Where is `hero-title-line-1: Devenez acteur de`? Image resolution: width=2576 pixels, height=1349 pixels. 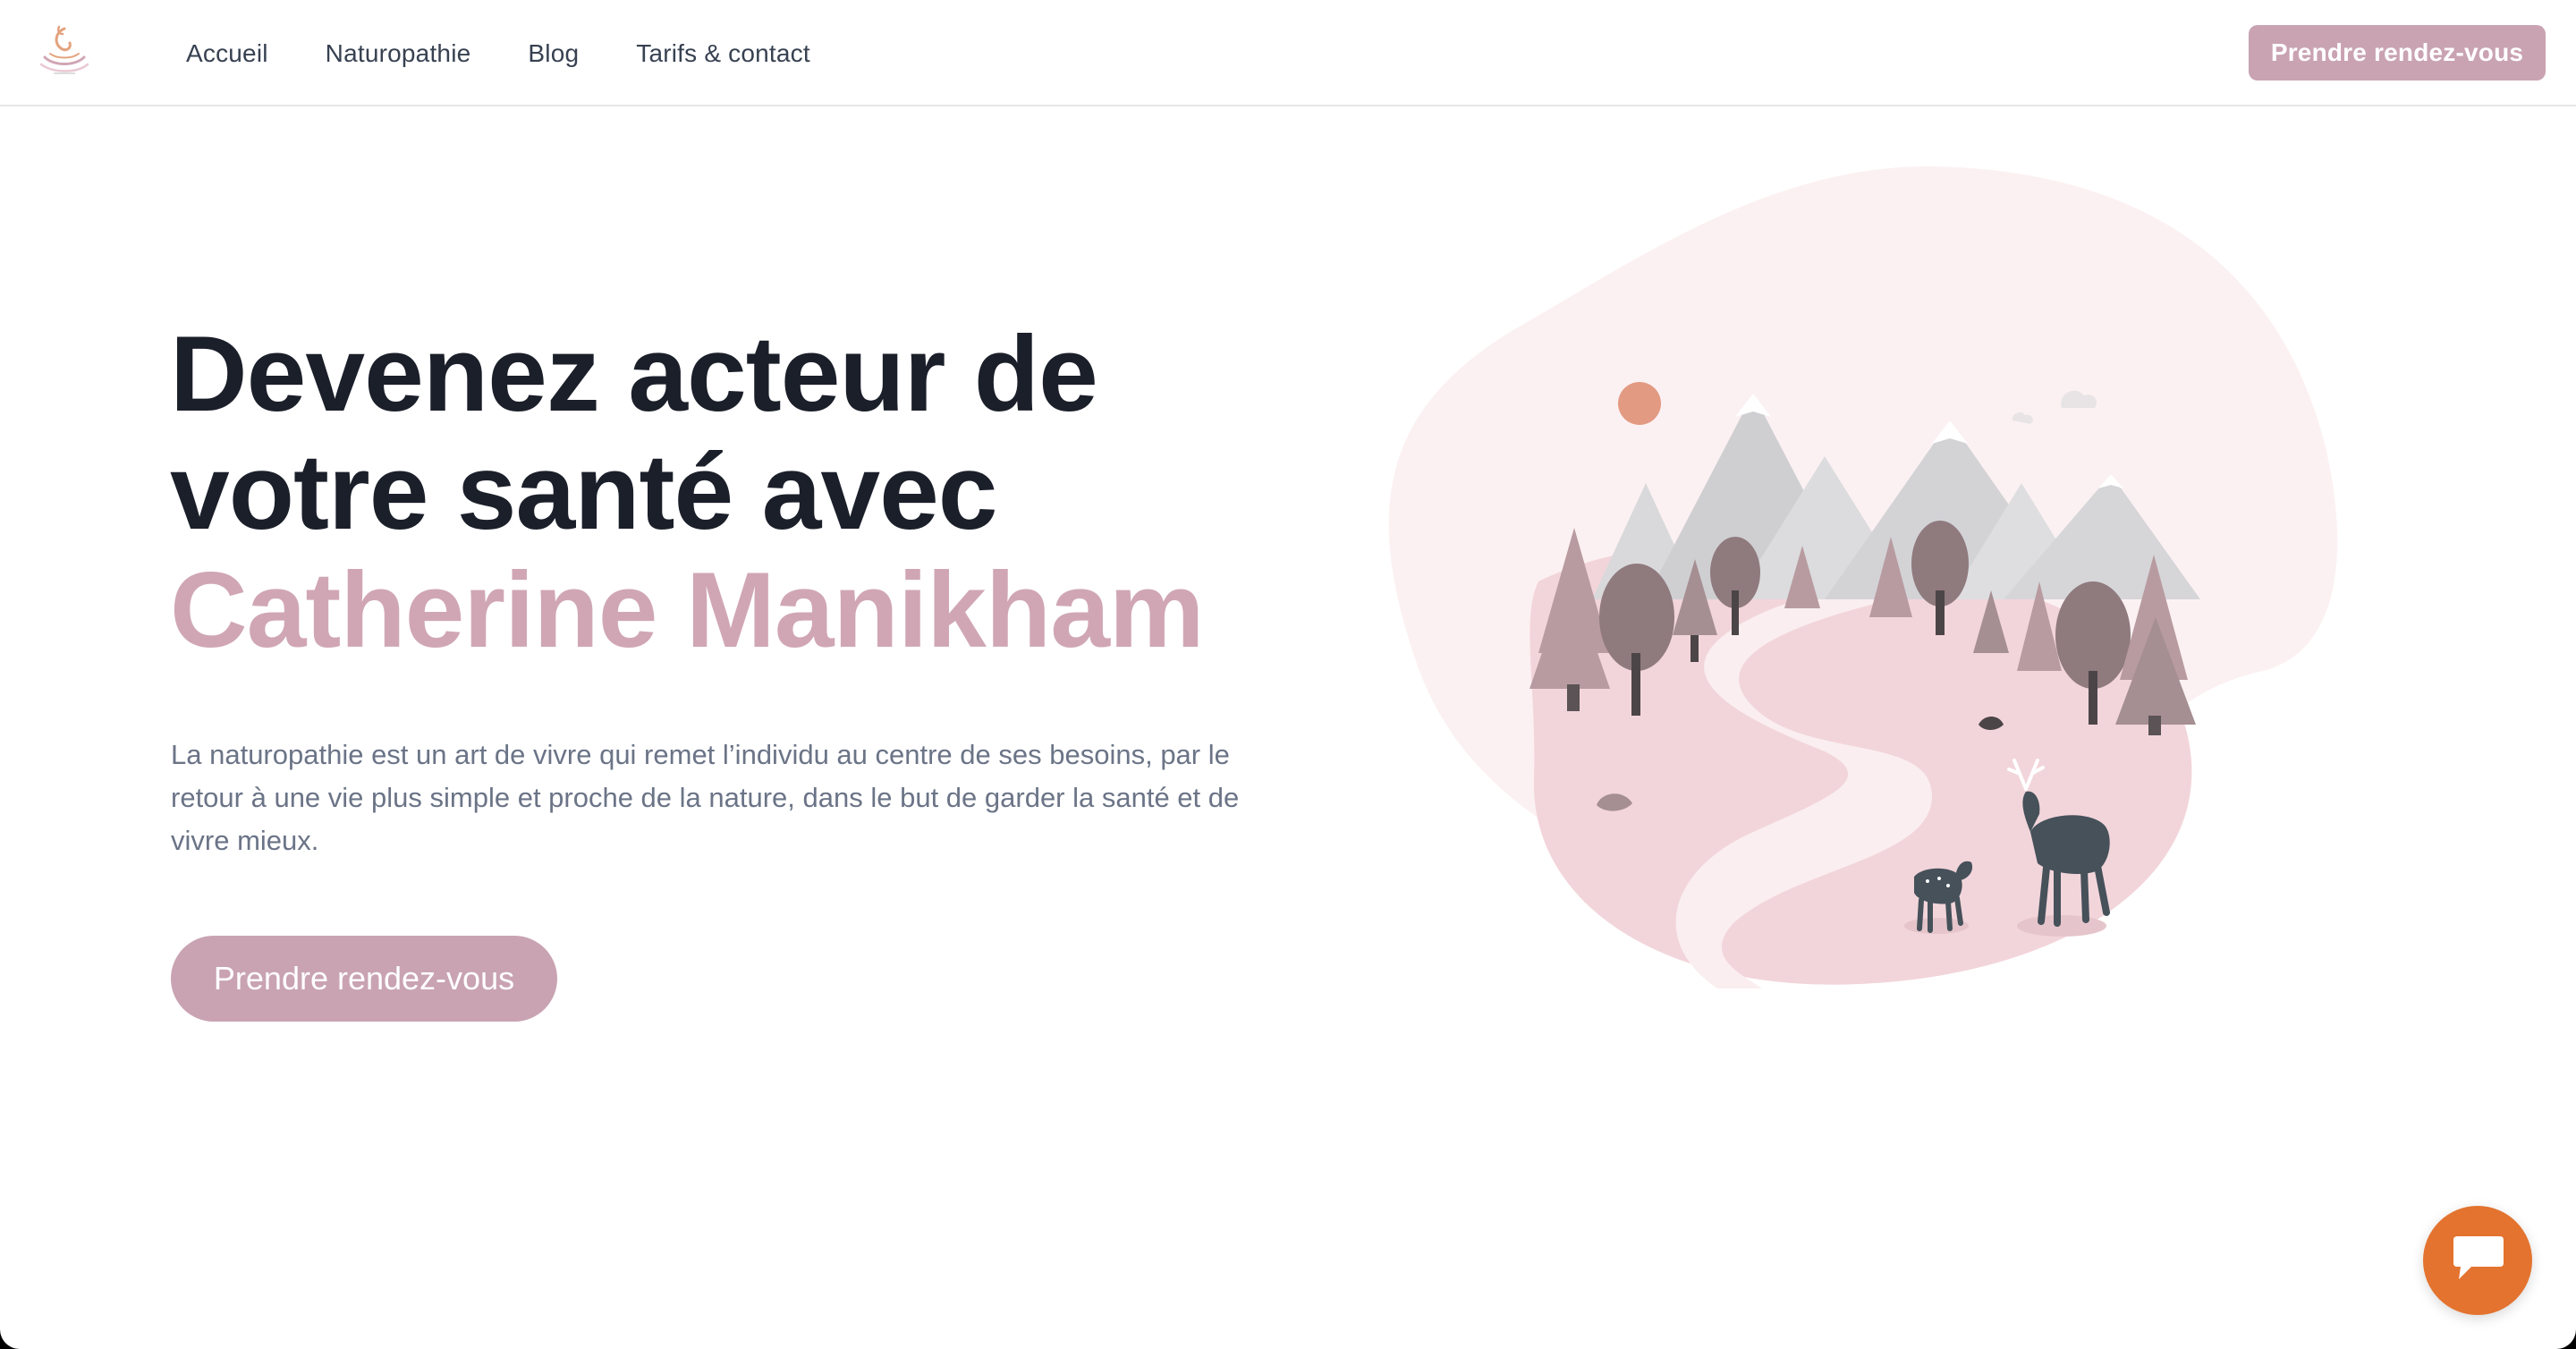
hero-title-line-1: Devenez acteur de is located at coordinates (634, 374).